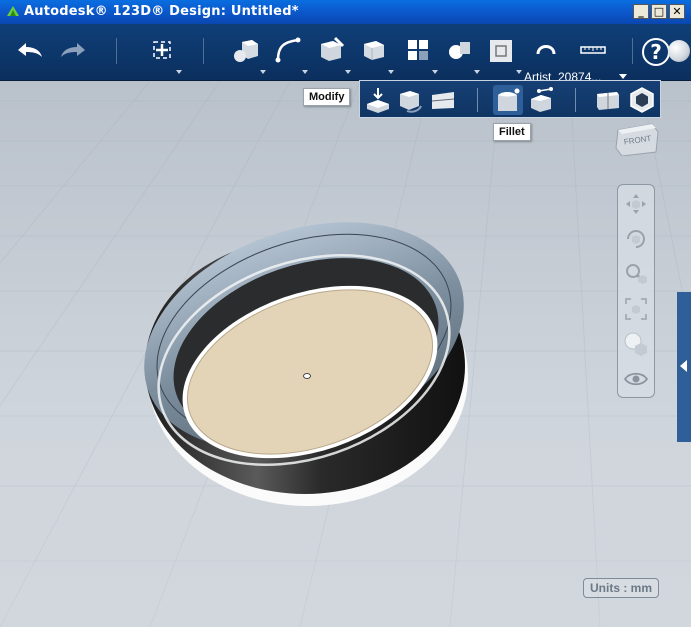 The image size is (691, 627). I want to click on panel-collapse-handle, so click(684, 367).